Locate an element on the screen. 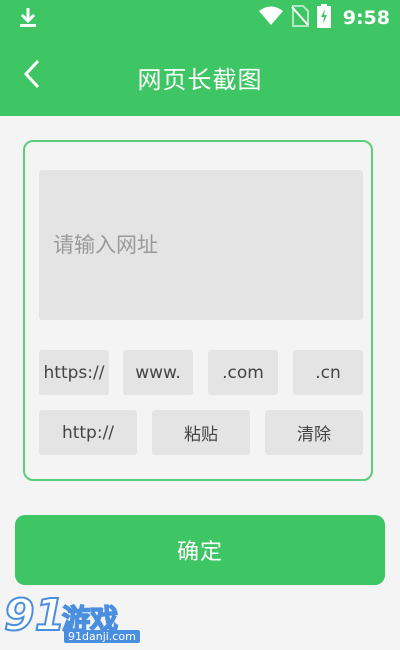 This screenshot has height=650, width=400. paste-button: 粘贴 is located at coordinates (201, 432).